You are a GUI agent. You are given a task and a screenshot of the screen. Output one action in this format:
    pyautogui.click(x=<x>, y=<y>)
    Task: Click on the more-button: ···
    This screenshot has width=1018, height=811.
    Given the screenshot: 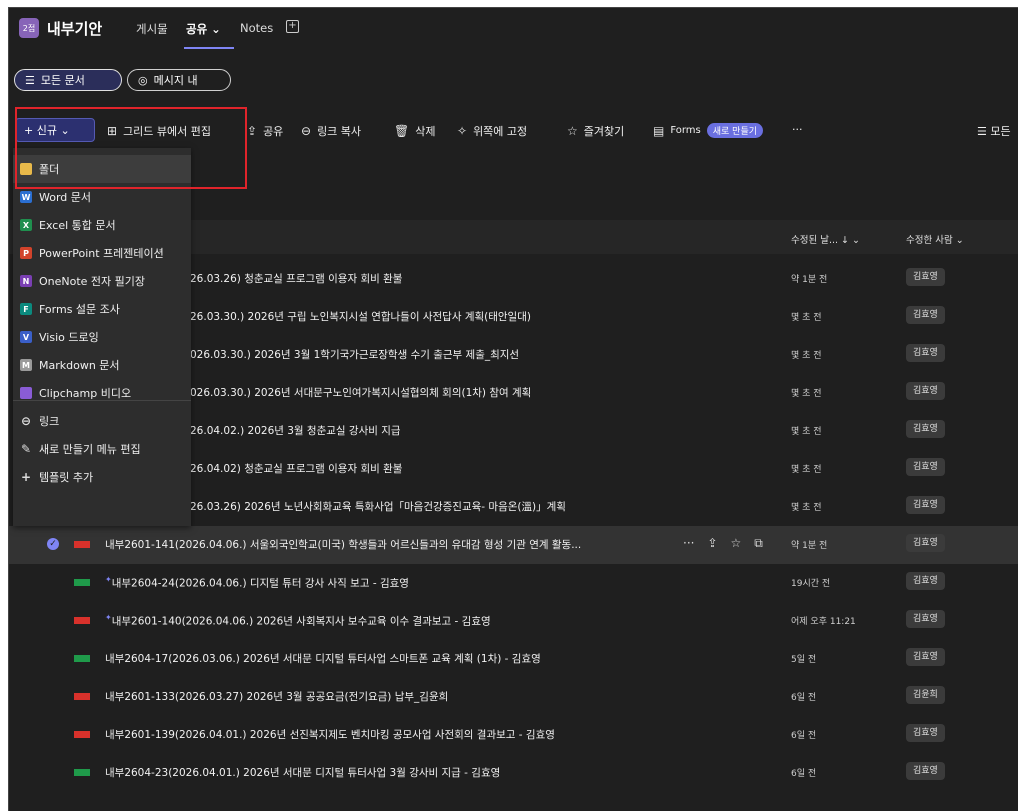 What is the action you would take?
    pyautogui.click(x=797, y=129)
    